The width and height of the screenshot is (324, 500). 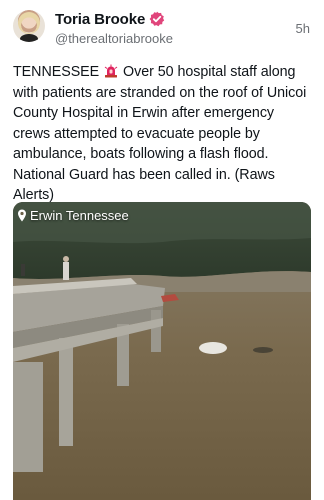 What do you see at coordinates (303, 28) in the screenshot?
I see `post-timestamp: 5h` at bounding box center [303, 28].